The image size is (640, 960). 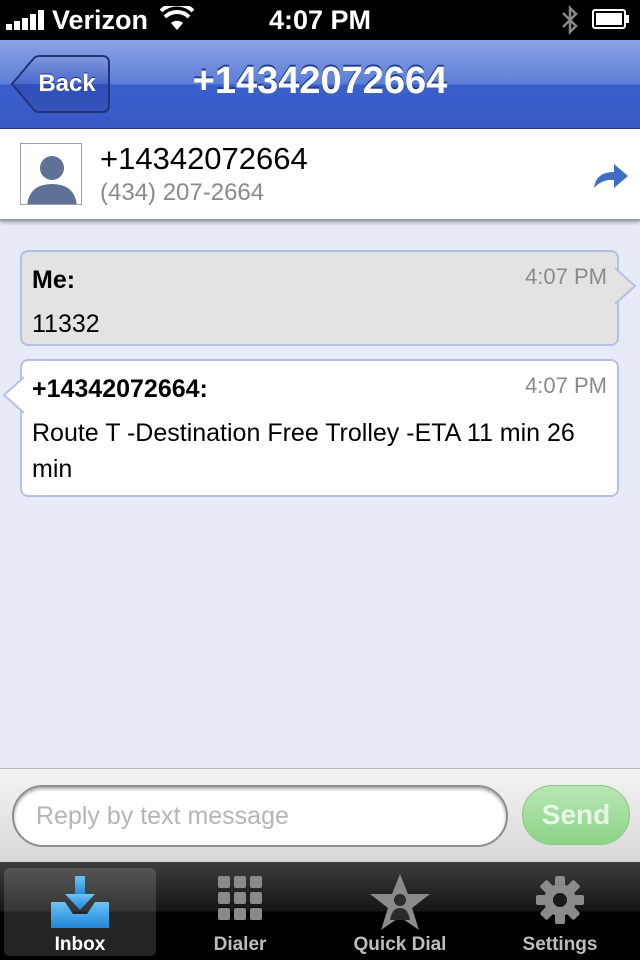 I want to click on contact-name: +14342072664, so click(x=204, y=158).